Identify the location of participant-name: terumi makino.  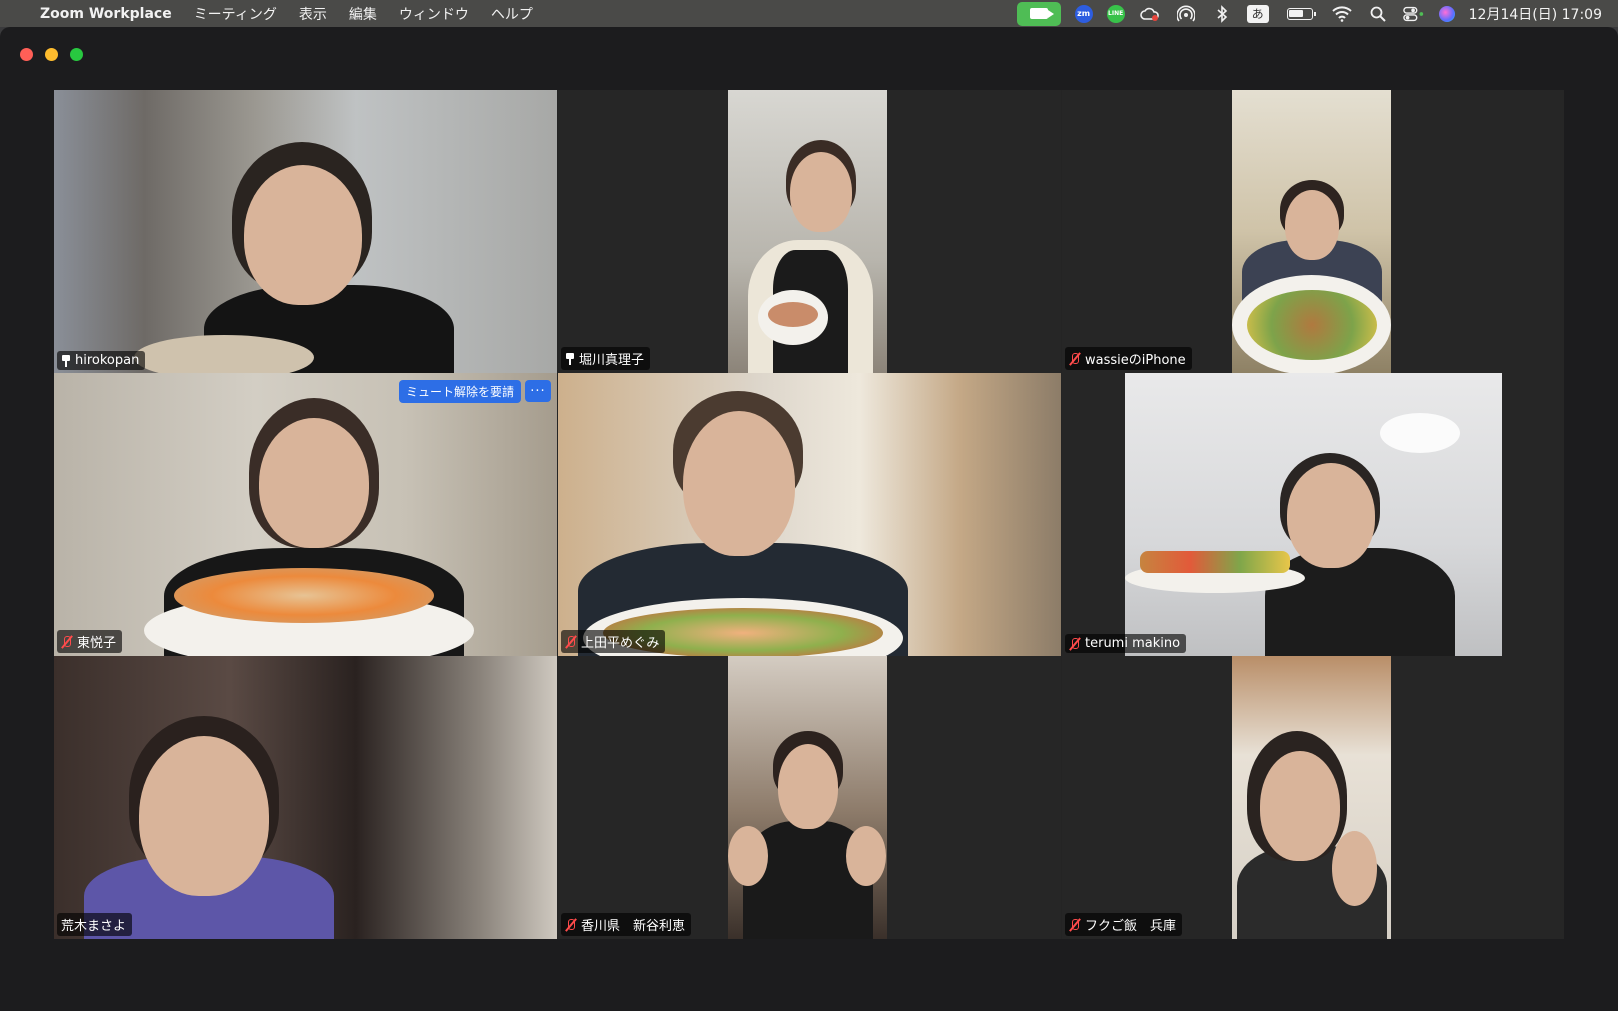
(1133, 643).